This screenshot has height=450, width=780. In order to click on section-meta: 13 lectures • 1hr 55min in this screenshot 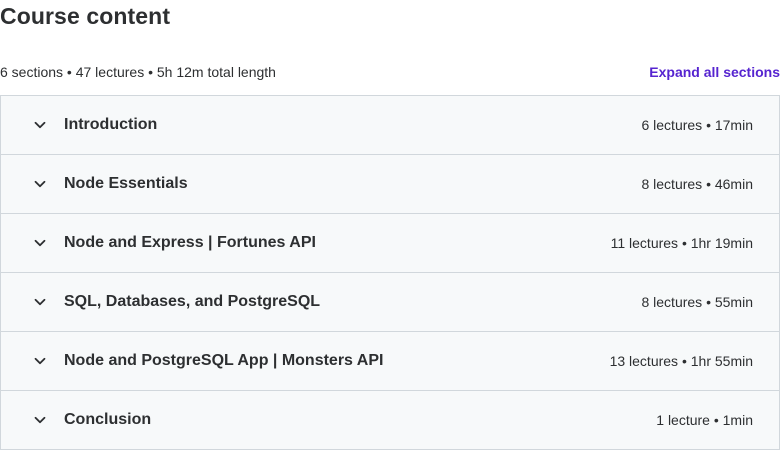, I will do `click(681, 361)`.